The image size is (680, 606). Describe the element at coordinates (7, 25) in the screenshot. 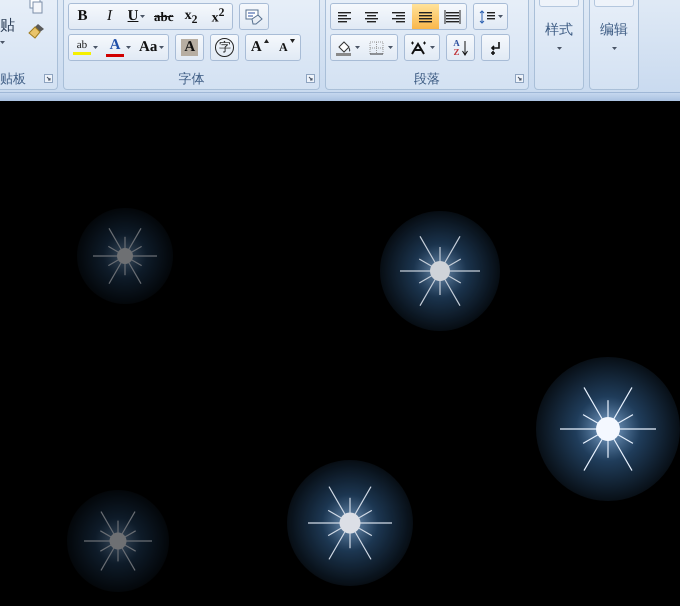

I see `paste-label: 贴` at that location.